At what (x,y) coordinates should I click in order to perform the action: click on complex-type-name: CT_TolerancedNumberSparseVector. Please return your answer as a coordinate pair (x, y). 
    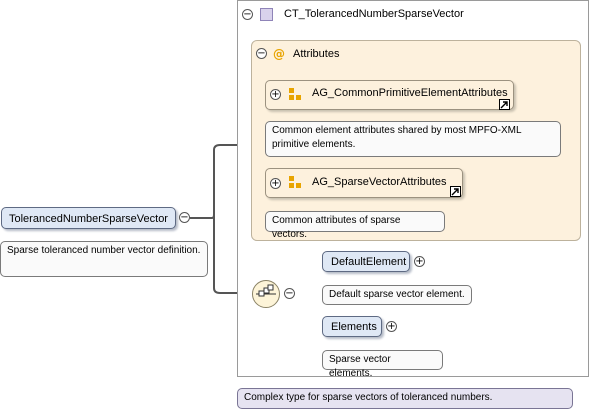
    Looking at the image, I should click on (374, 14).